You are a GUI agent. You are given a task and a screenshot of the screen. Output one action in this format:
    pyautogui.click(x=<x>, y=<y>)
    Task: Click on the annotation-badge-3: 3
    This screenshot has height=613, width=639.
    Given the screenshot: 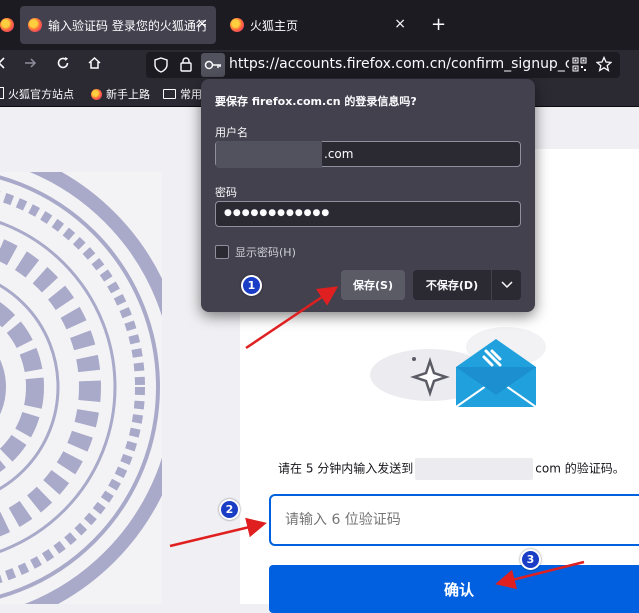 What is the action you would take?
    pyautogui.click(x=530, y=559)
    